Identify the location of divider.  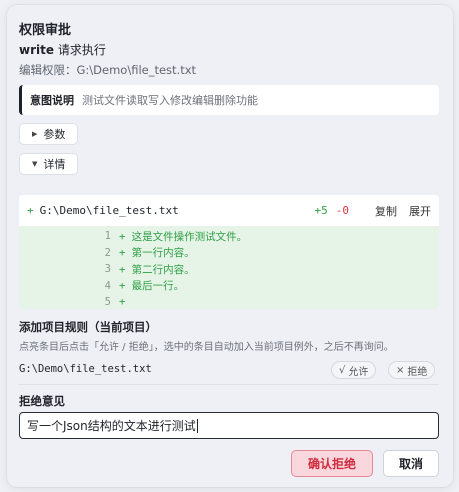
(229, 384).